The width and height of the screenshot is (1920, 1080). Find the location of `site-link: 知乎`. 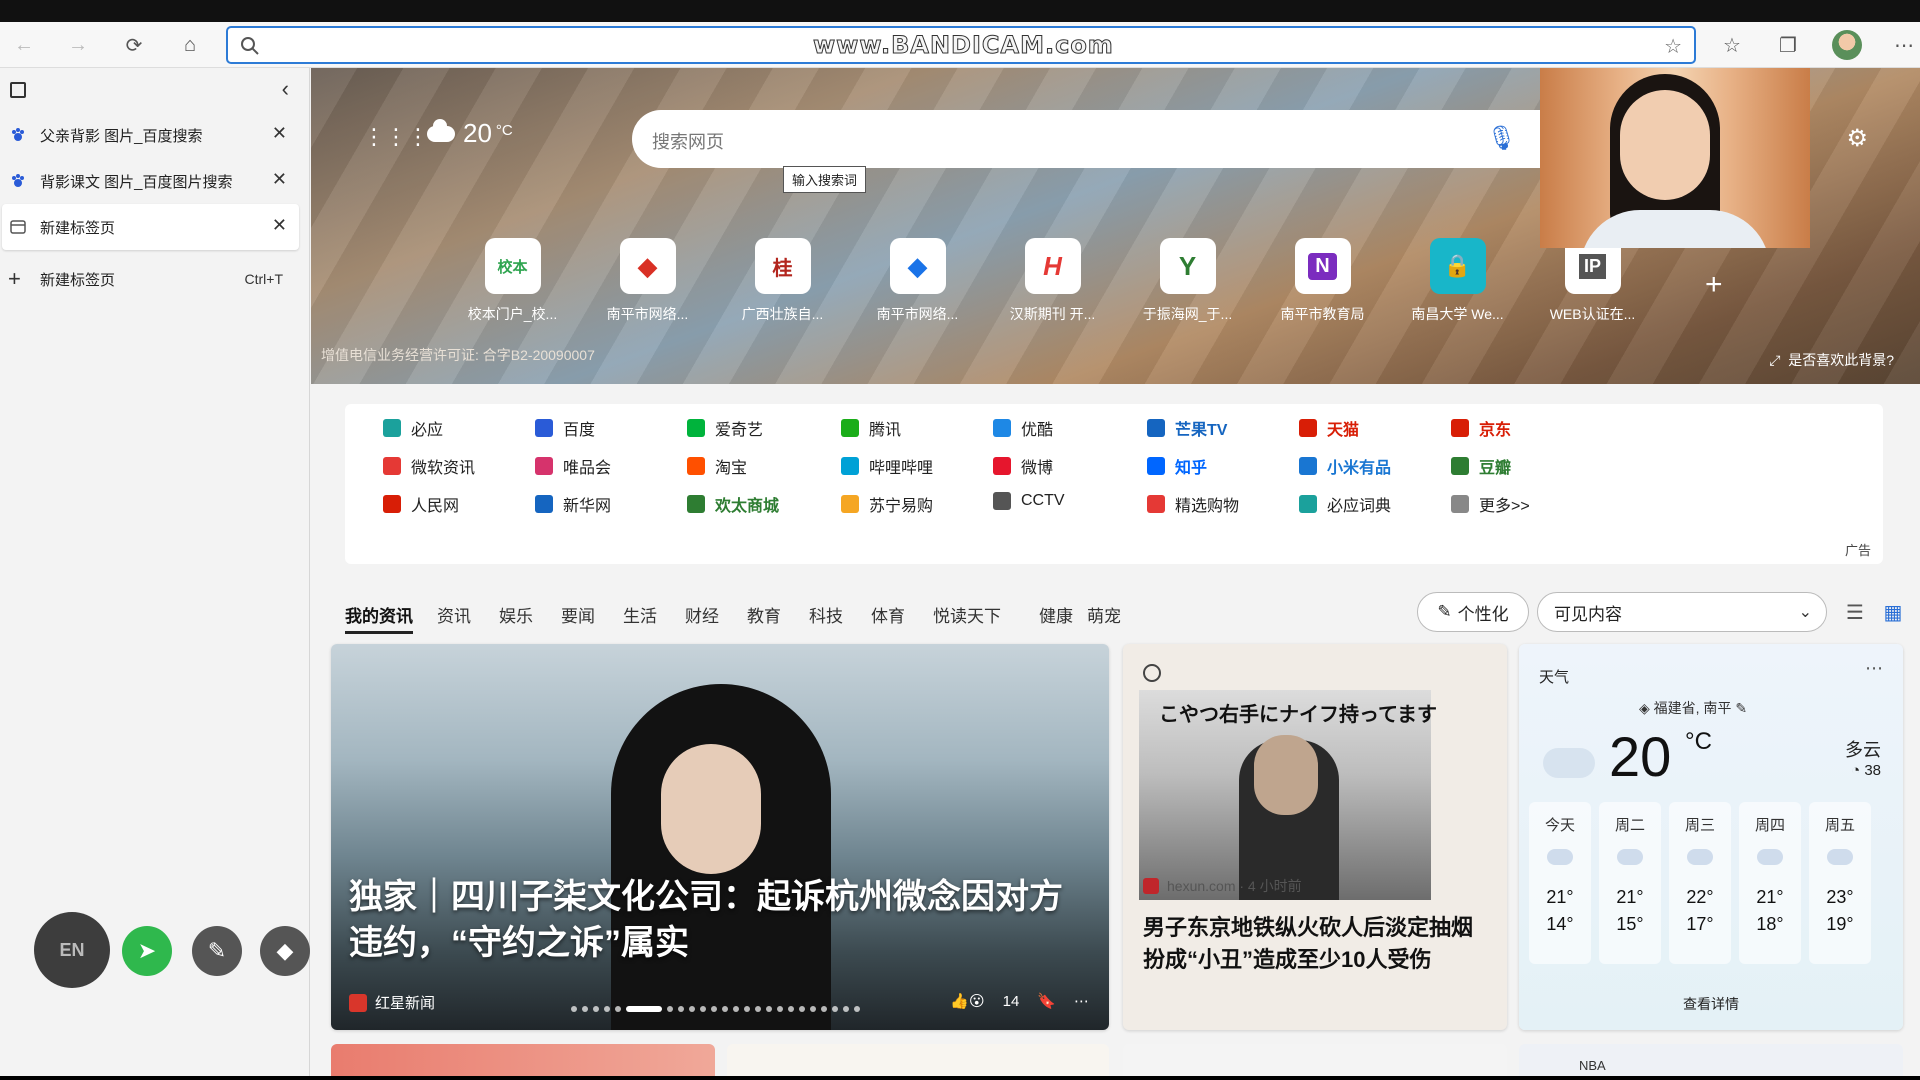

site-link: 知乎 is located at coordinates (1177, 466).